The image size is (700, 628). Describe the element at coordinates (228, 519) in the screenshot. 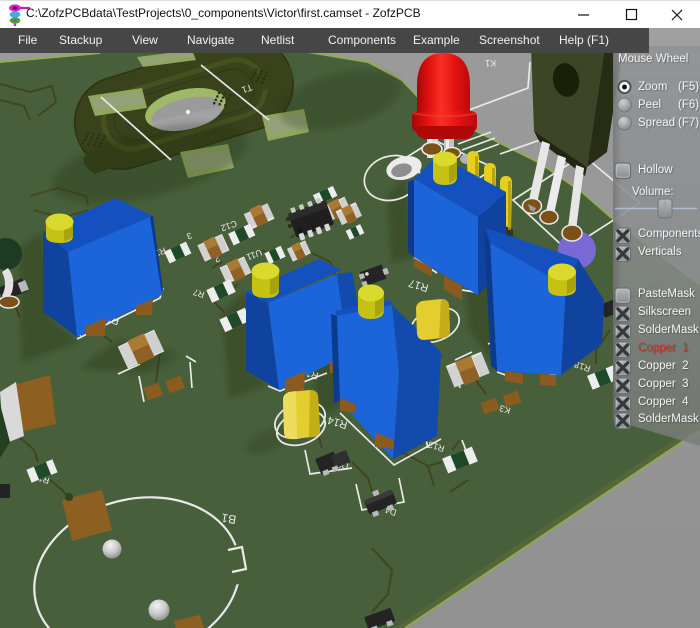

I see `svg-text: B1` at that location.